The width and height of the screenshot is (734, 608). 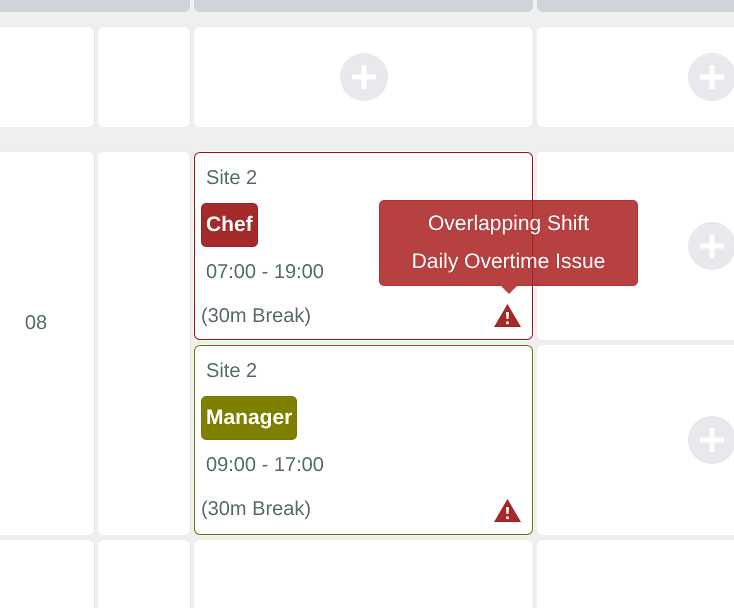 What do you see at coordinates (36, 323) in the screenshot?
I see `employee-label: 08` at bounding box center [36, 323].